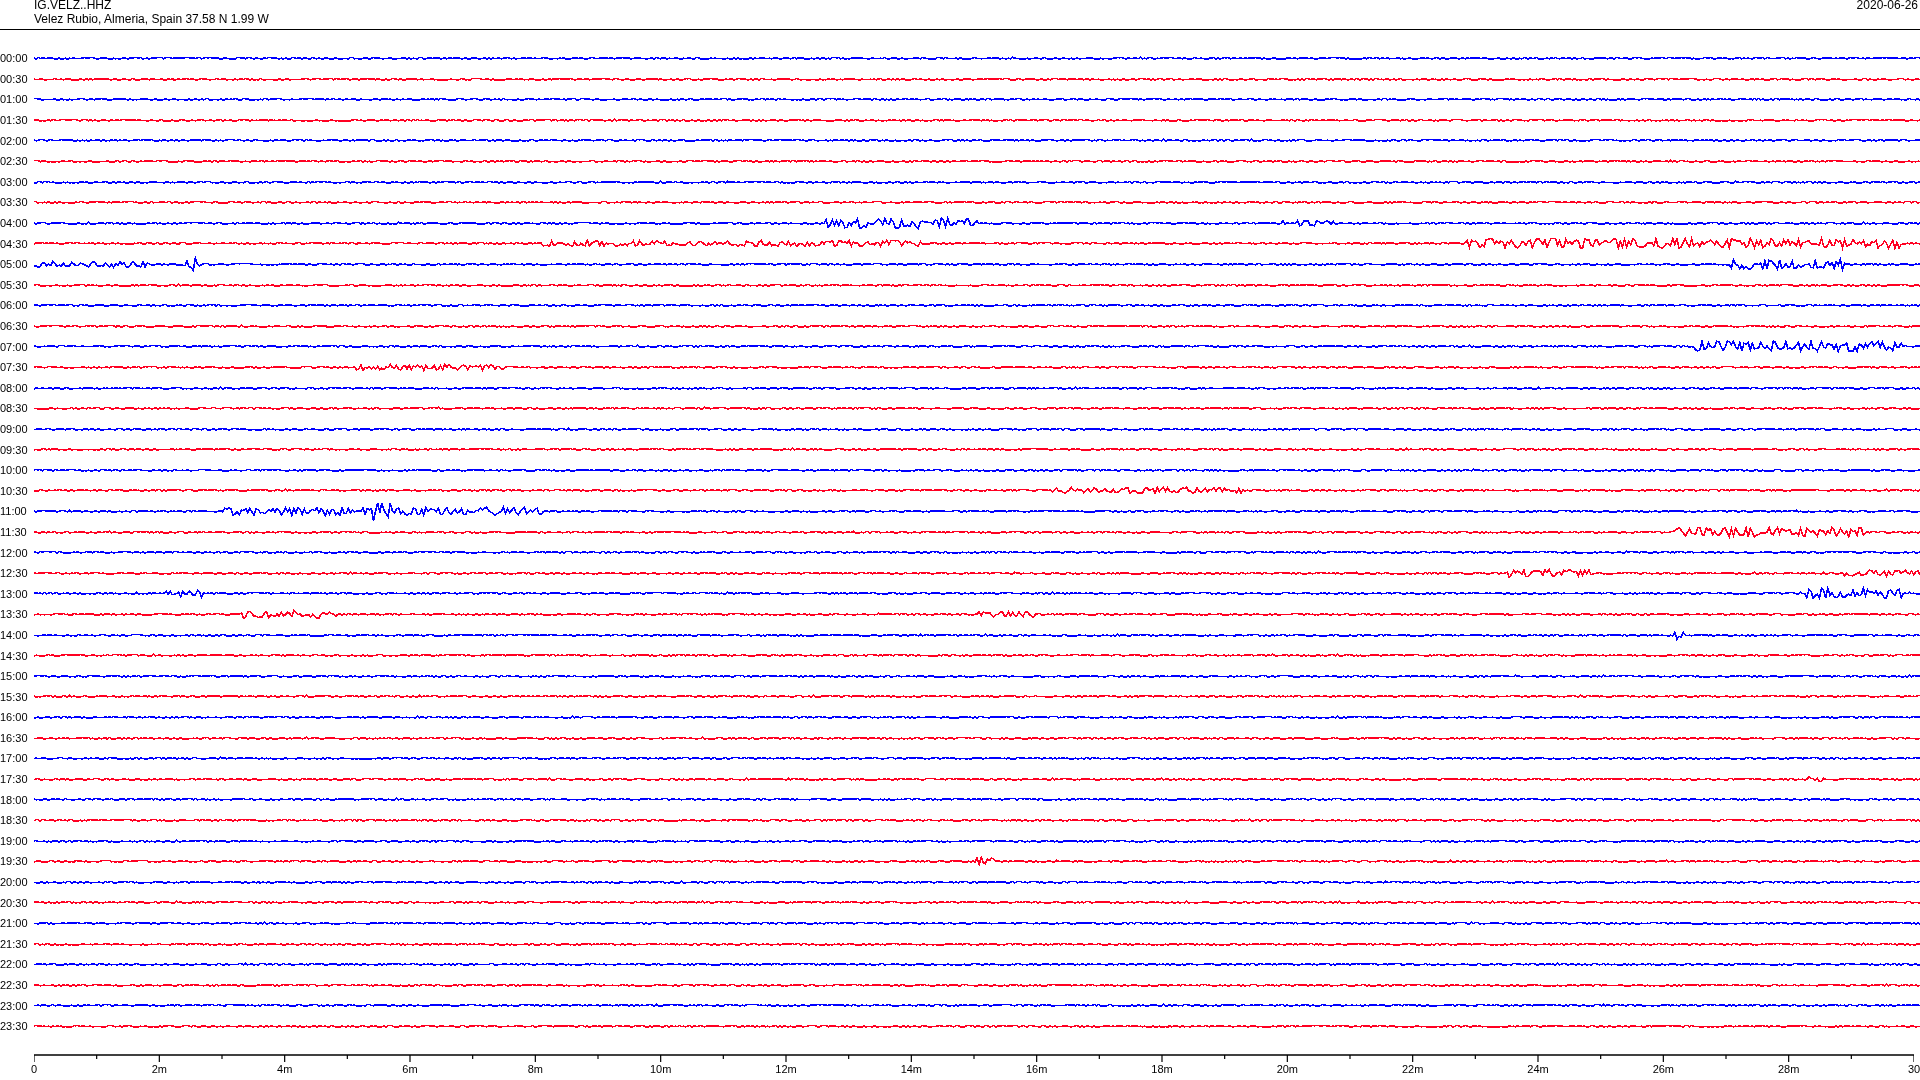 Image resolution: width=1920 pixels, height=1080 pixels. What do you see at coordinates (14, 326) in the screenshot?
I see `time-label: 06:30` at bounding box center [14, 326].